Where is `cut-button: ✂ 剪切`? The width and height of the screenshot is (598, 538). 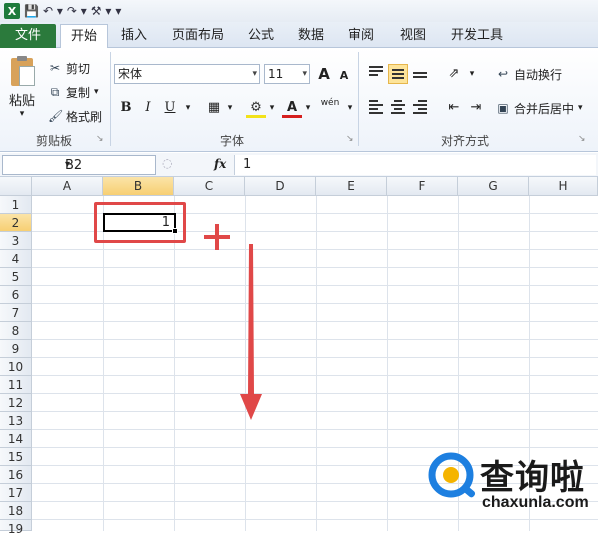
cut-button: ✂ 剪切 is located at coordinates (69, 68).